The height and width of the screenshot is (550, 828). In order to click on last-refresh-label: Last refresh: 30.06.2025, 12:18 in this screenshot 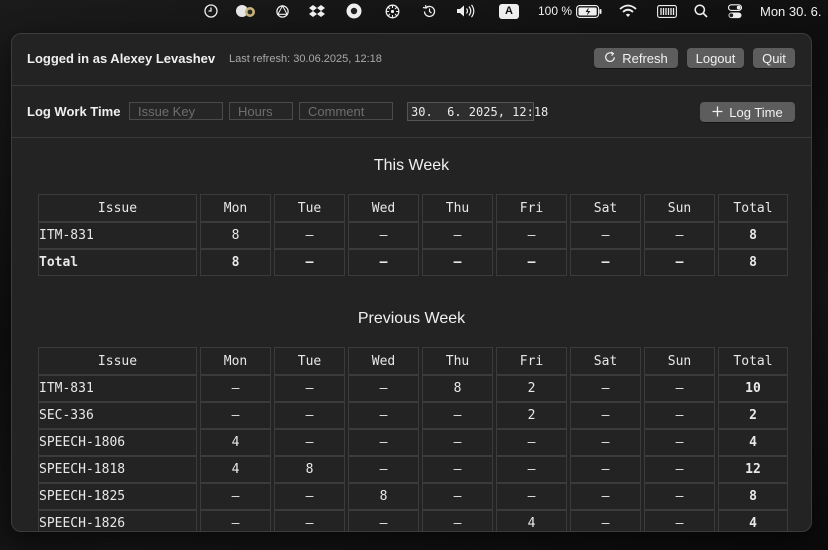, I will do `click(305, 59)`.